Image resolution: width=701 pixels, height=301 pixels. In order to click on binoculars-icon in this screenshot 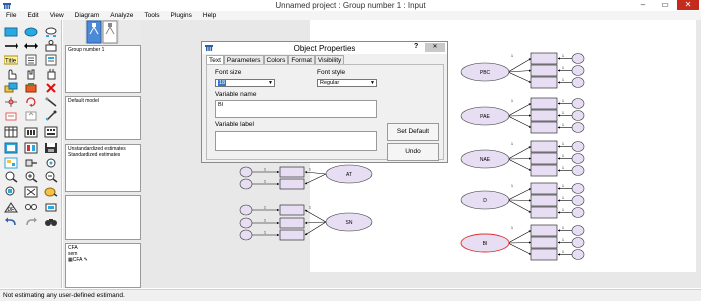, I will do `click(51, 222)`.